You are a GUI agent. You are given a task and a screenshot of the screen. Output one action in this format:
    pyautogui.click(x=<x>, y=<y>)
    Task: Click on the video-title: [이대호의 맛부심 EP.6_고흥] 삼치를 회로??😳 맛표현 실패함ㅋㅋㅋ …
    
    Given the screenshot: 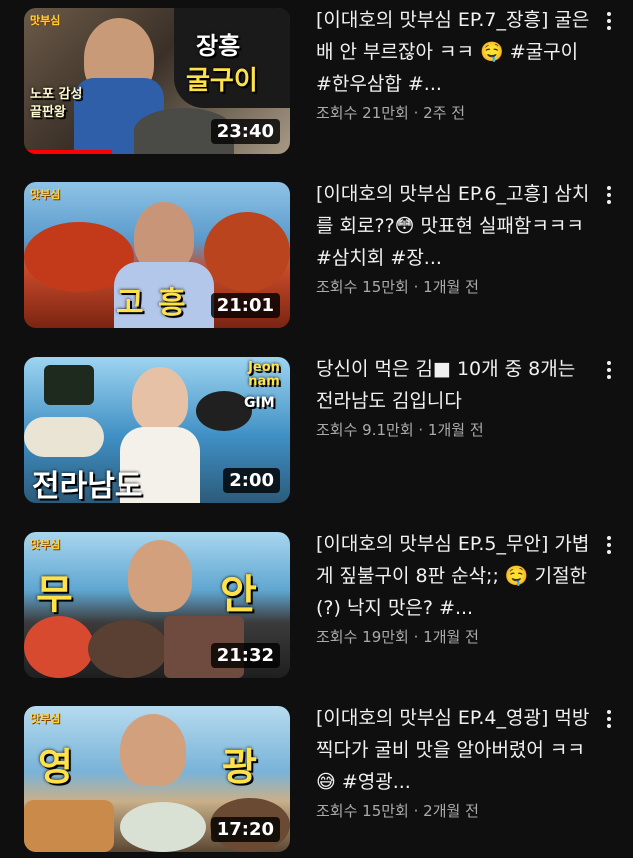 What is the action you would take?
    pyautogui.click(x=454, y=226)
    